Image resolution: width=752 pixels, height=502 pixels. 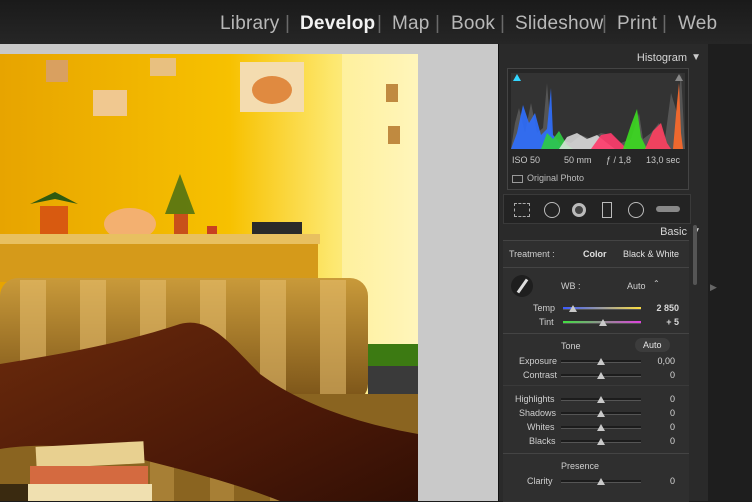 What do you see at coordinates (660, 481) in the screenshot?
I see `clarity-value: 0` at bounding box center [660, 481].